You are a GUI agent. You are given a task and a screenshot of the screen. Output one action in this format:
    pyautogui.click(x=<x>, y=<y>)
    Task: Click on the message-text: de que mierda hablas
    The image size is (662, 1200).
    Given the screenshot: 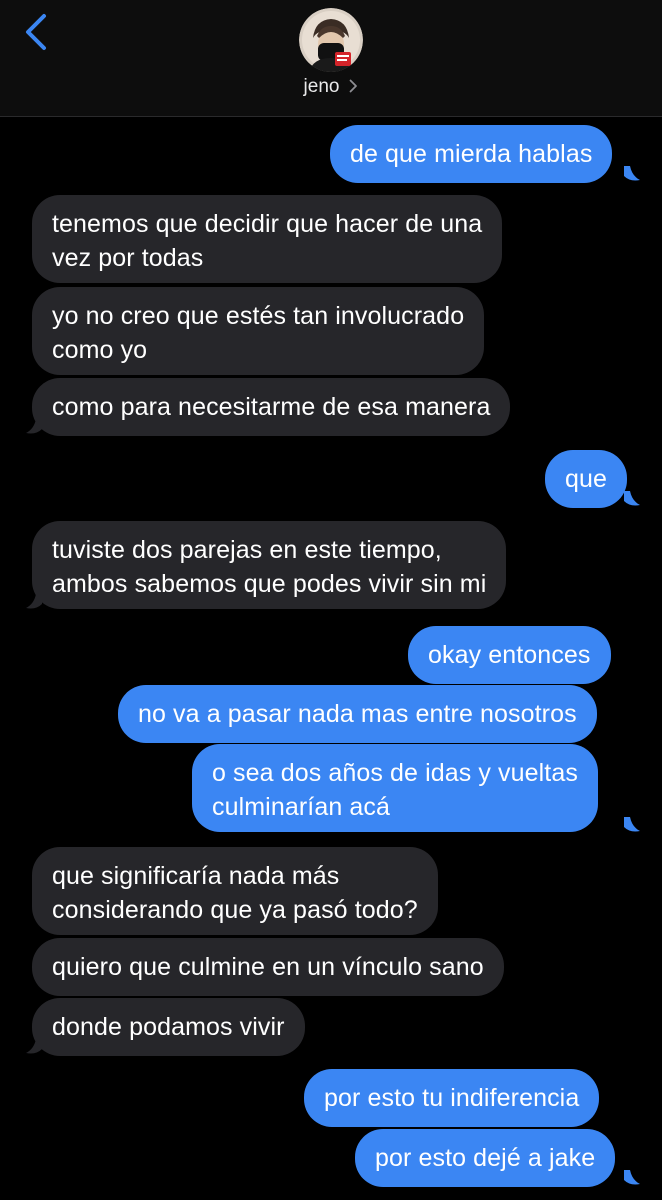 What is the action you would take?
    pyautogui.click(x=471, y=154)
    